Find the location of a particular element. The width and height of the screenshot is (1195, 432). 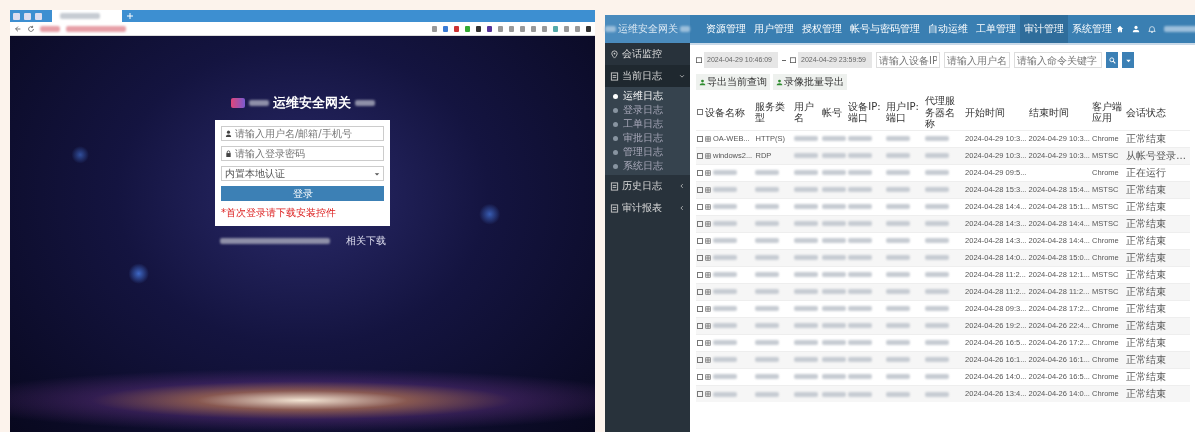

column-header: 代理服务器名称 is located at coordinates (939, 111).